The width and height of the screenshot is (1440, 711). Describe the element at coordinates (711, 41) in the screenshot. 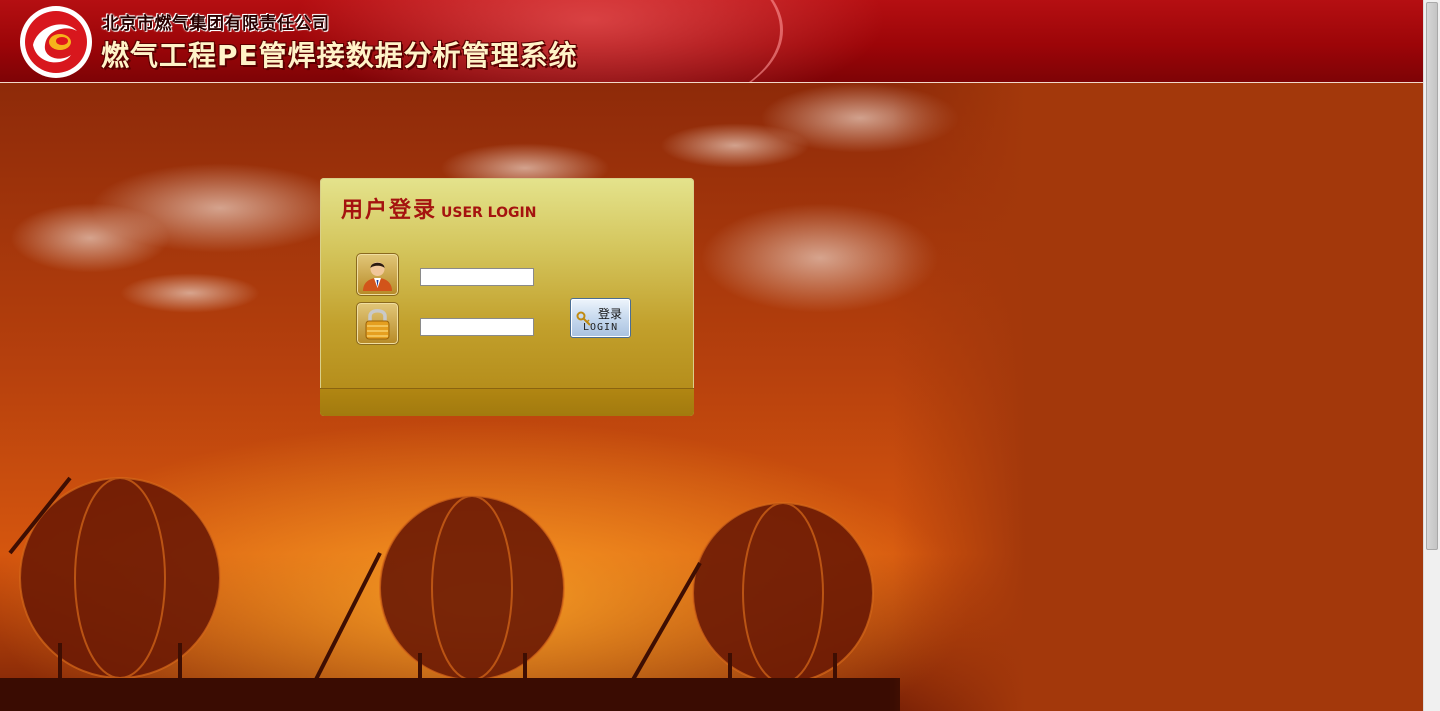

I see `header-banner: 北京市燃气集团有限责任公司 燃气工程PE管焊接数据分析管理系统` at that location.